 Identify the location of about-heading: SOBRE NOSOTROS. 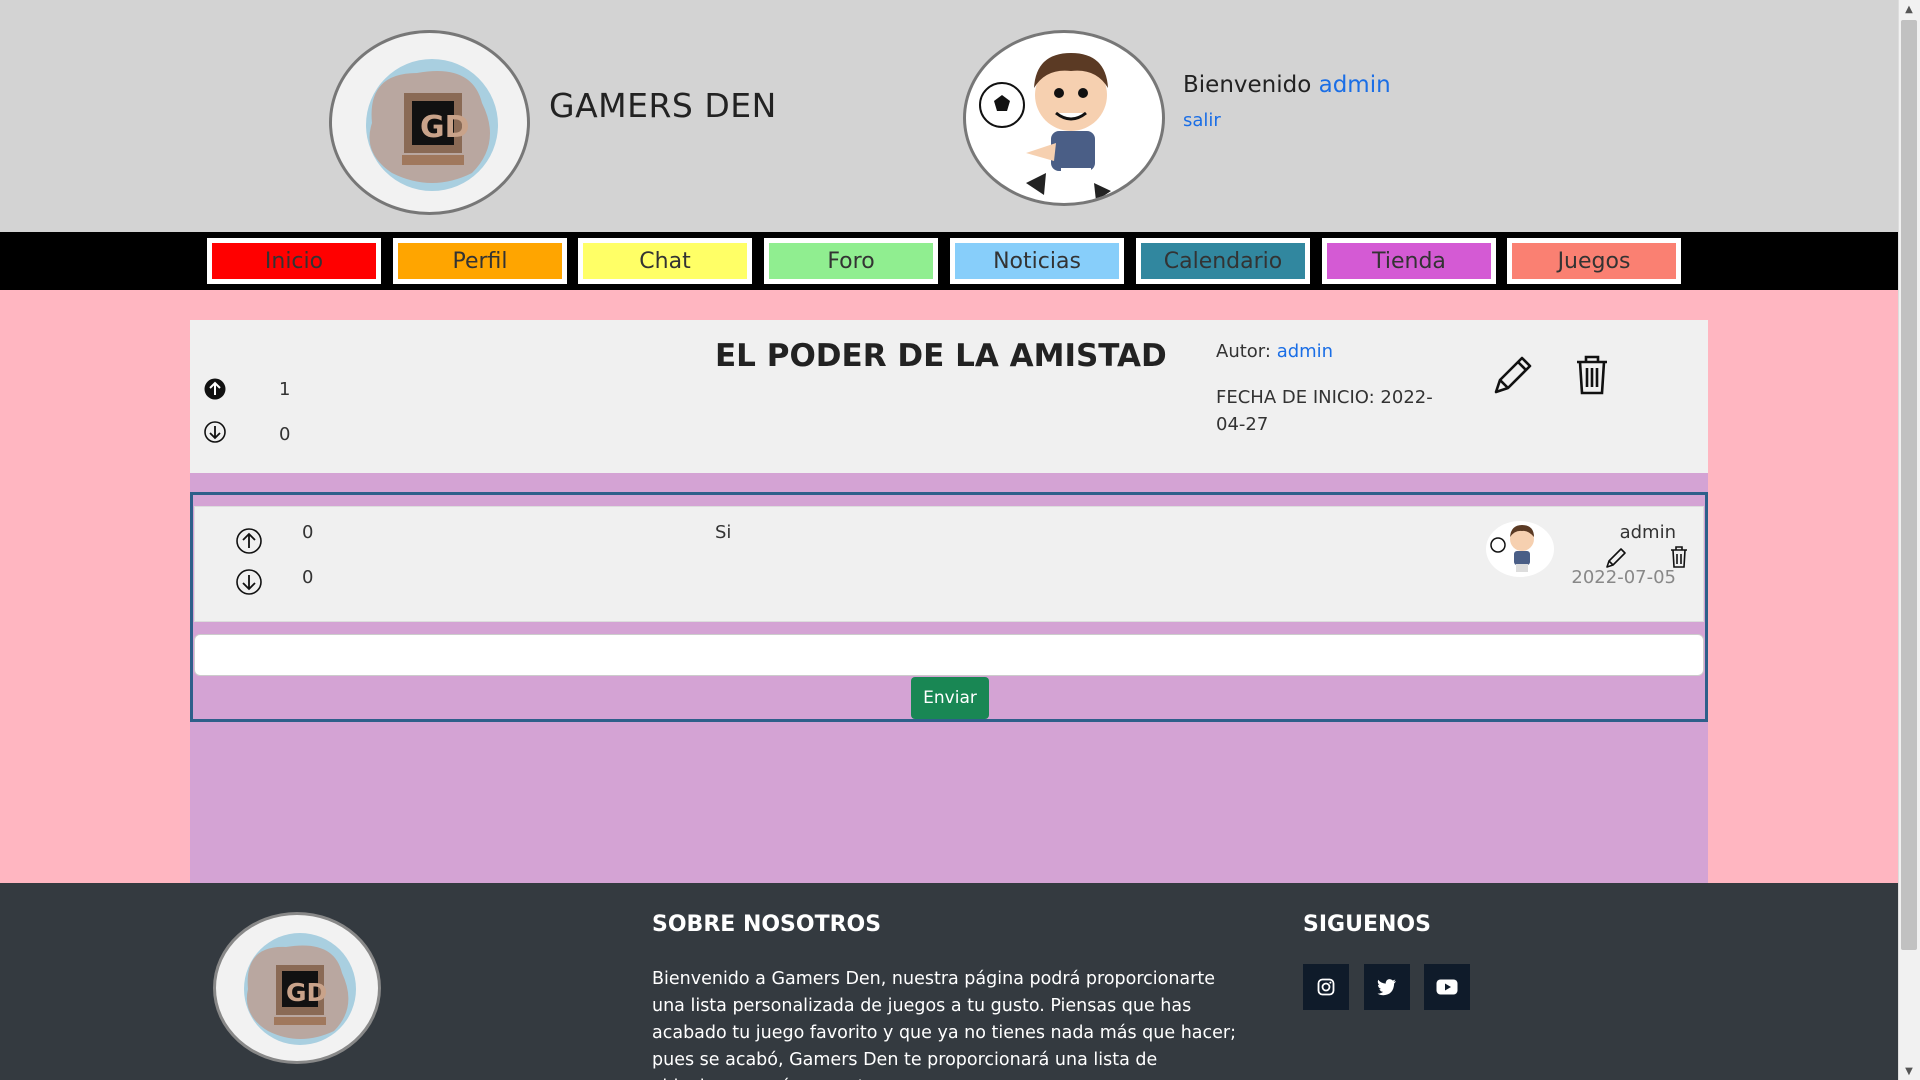
(767, 924).